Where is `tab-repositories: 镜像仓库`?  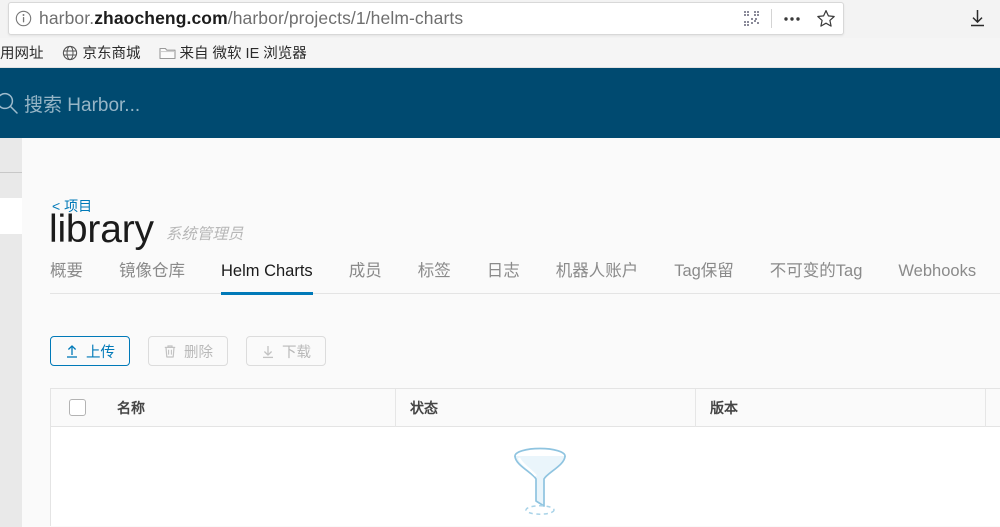 tab-repositories: 镜像仓库 is located at coordinates (152, 278).